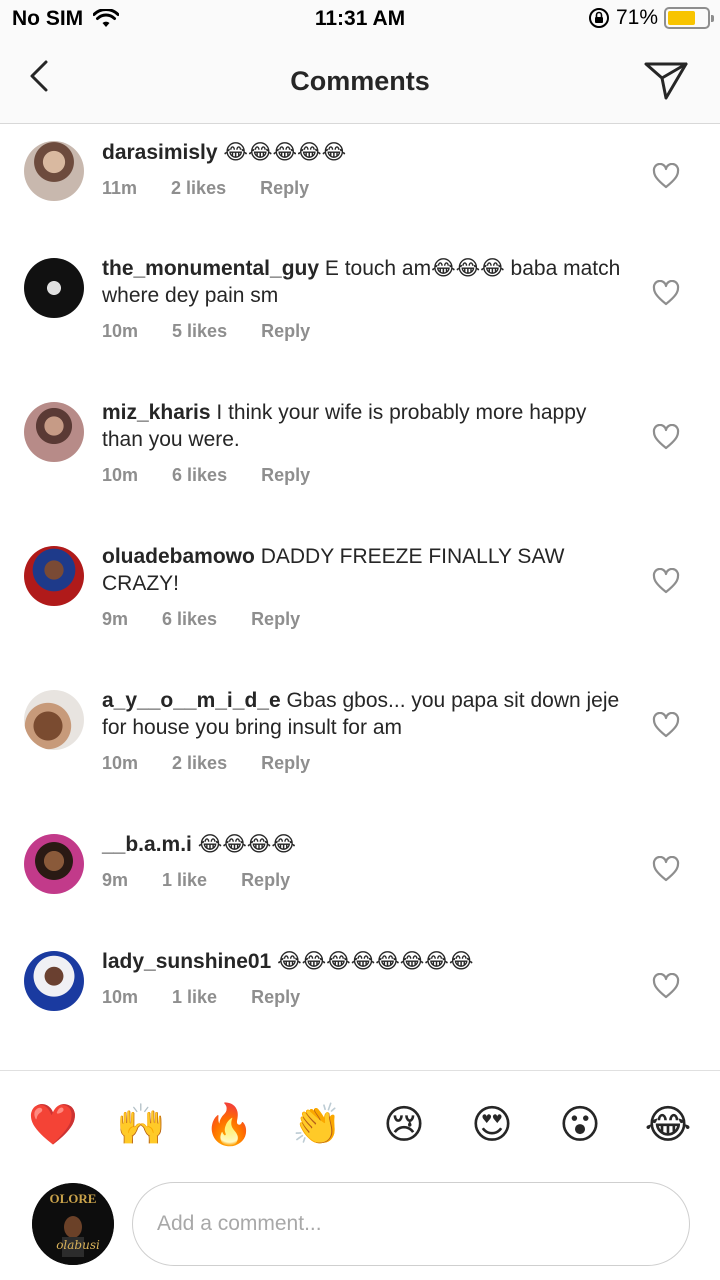  Describe the element at coordinates (78, 1245) in the screenshot. I see `avatar-logo-signature: olabusi` at that location.